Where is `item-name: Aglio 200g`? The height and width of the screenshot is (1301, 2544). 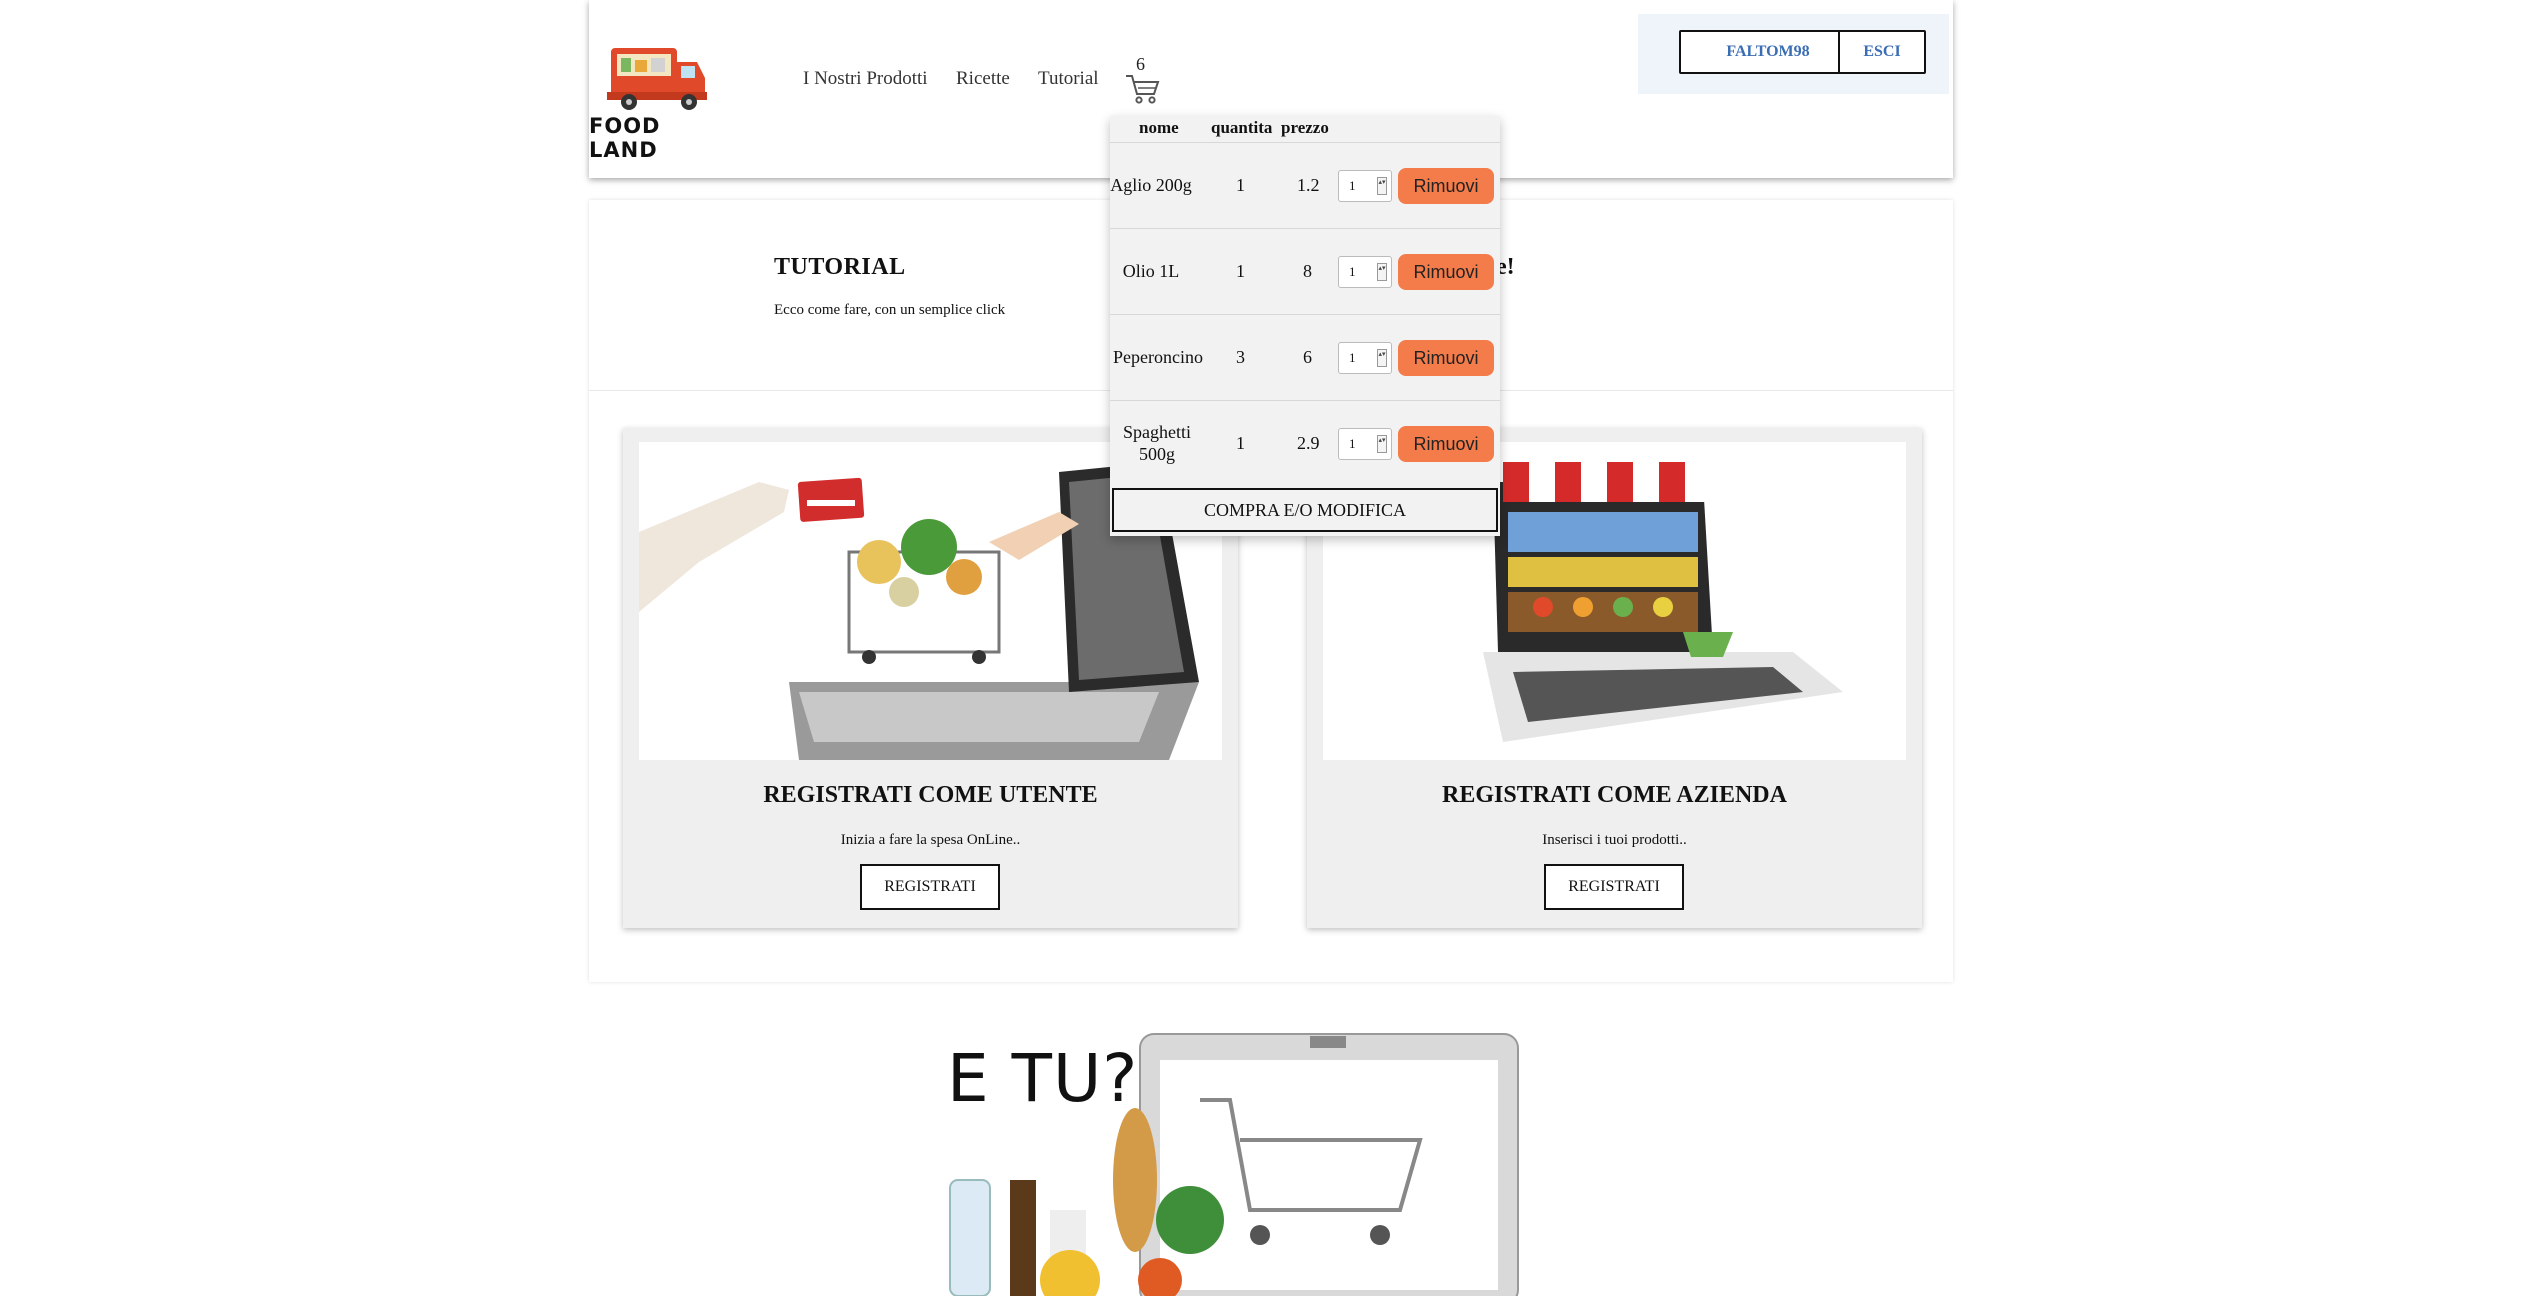 item-name: Aglio 200g is located at coordinates (1151, 185).